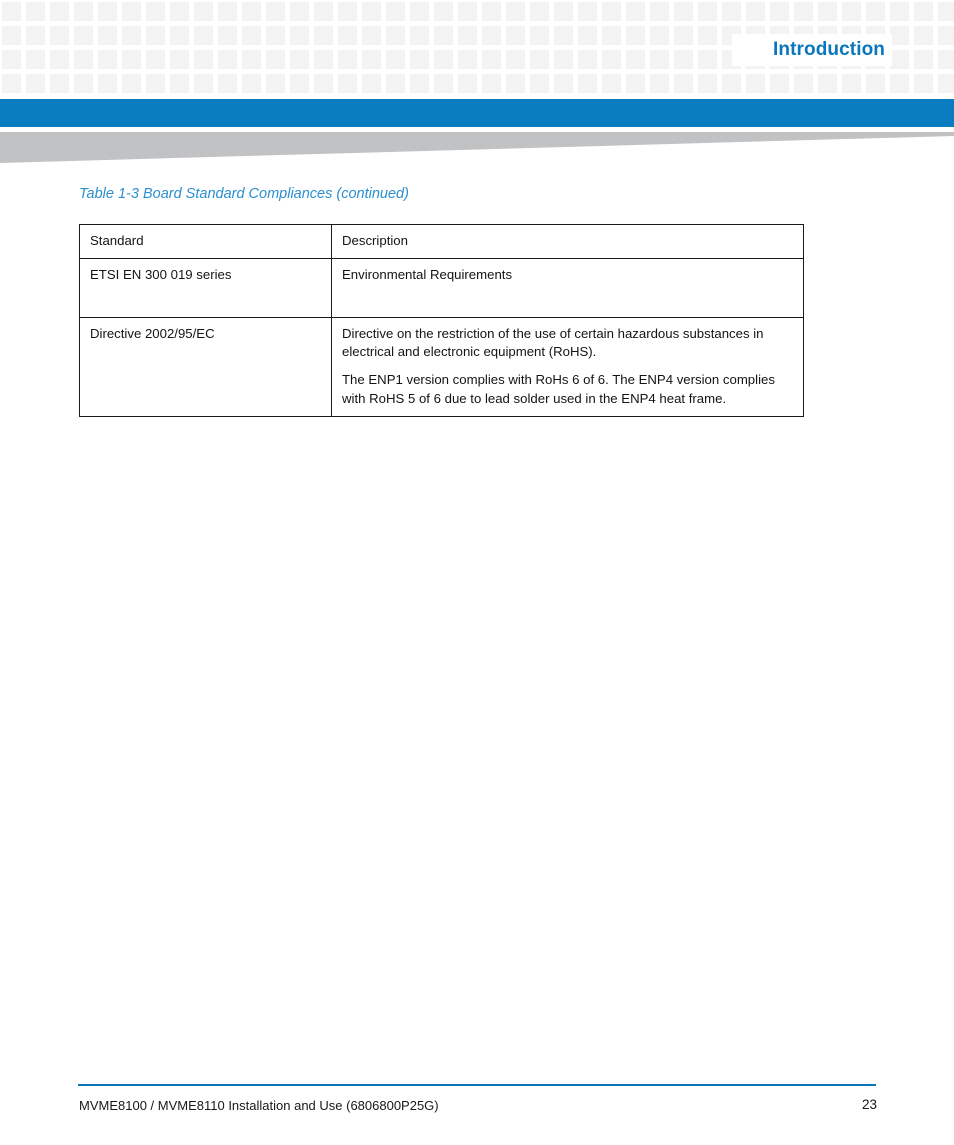 The image size is (954, 1145). I want to click on header-blue-band, so click(477, 113).